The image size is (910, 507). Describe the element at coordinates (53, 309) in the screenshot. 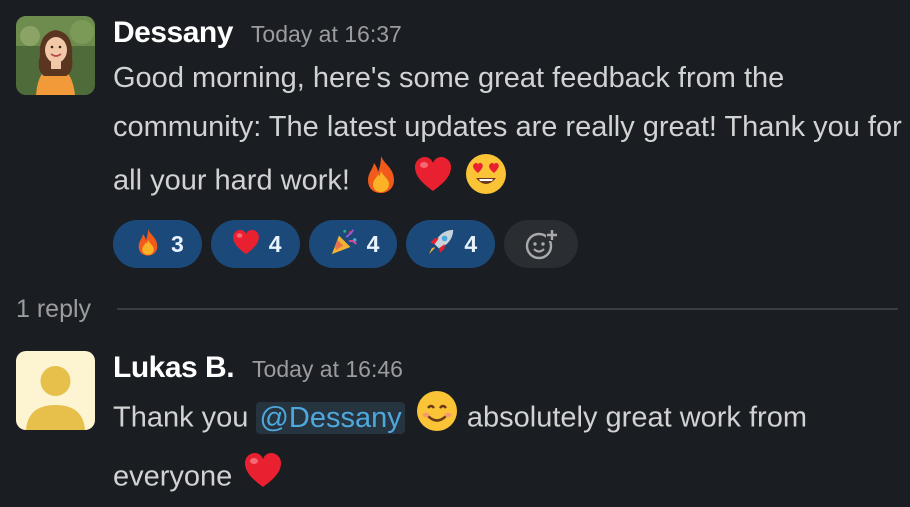

I see `reply-count: 1 reply` at that location.